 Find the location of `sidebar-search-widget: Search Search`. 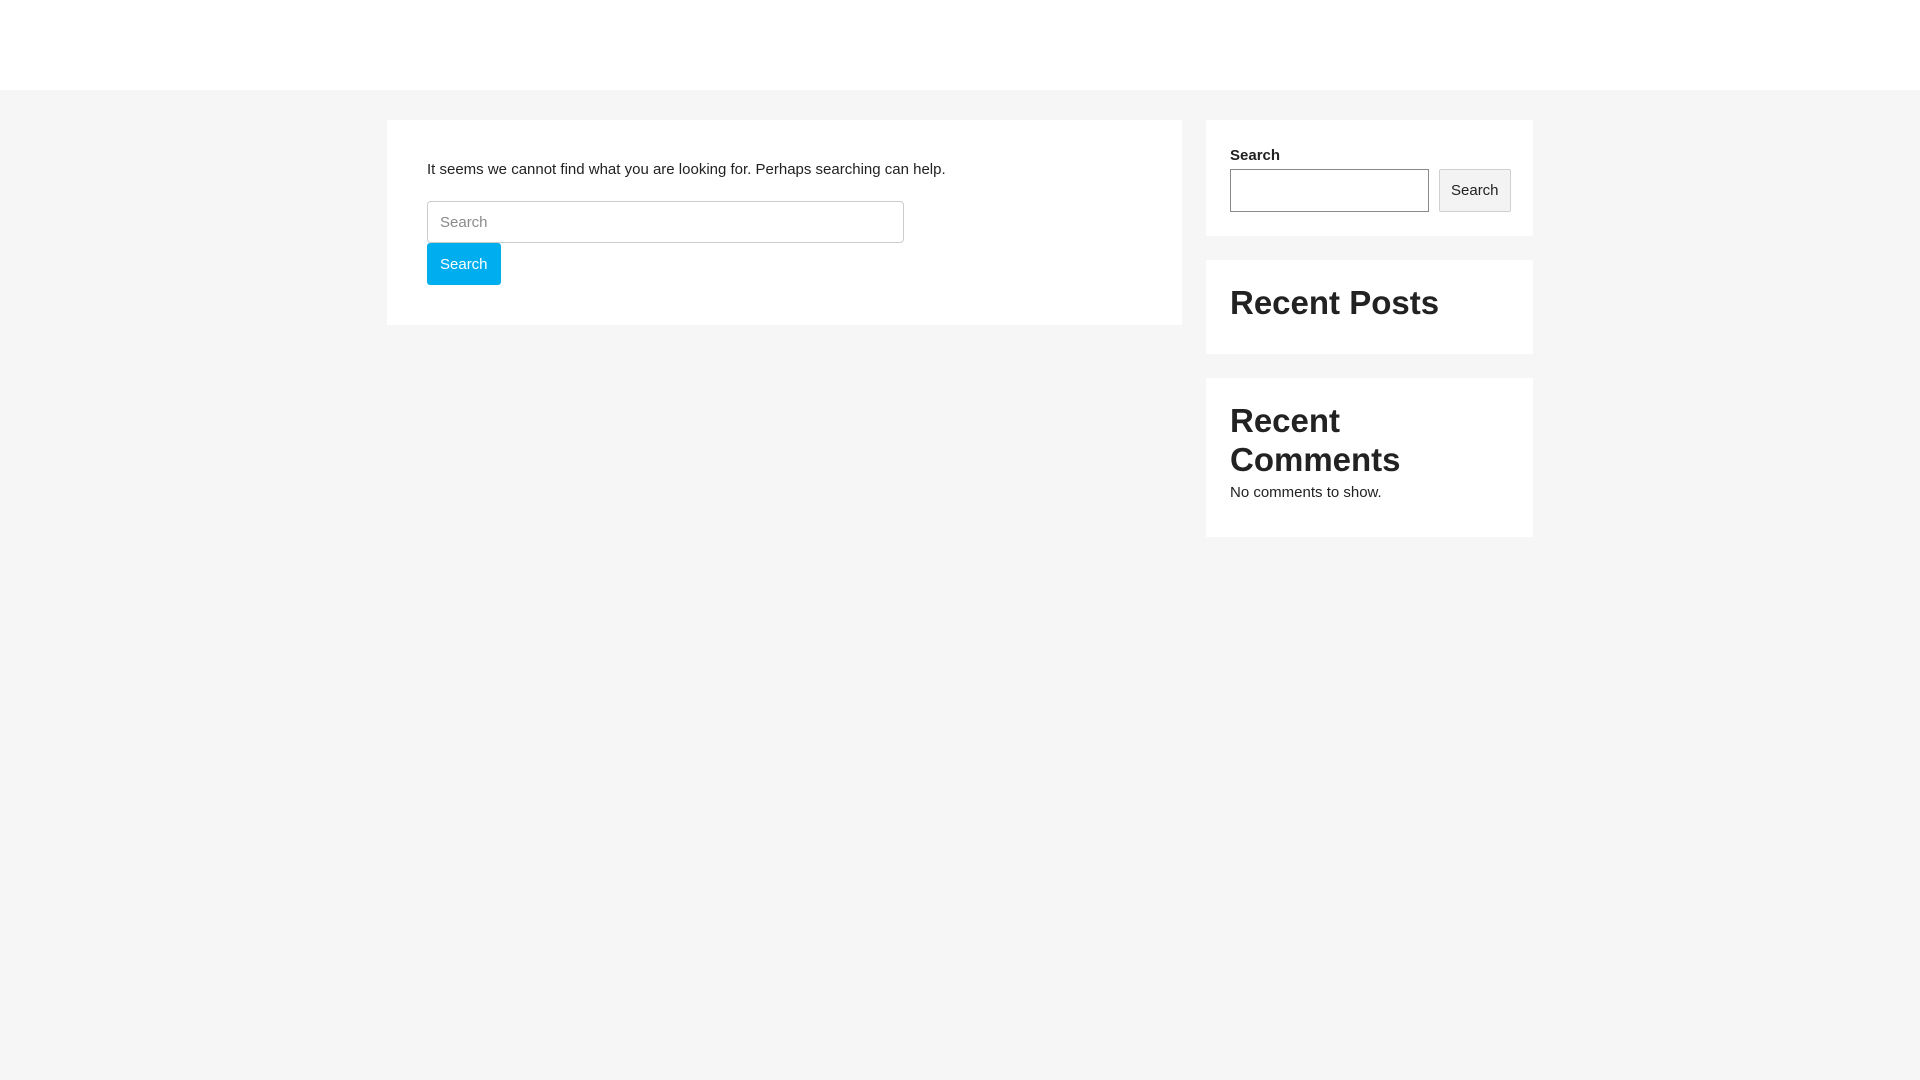

sidebar-search-widget: Search Search is located at coordinates (1369, 178).